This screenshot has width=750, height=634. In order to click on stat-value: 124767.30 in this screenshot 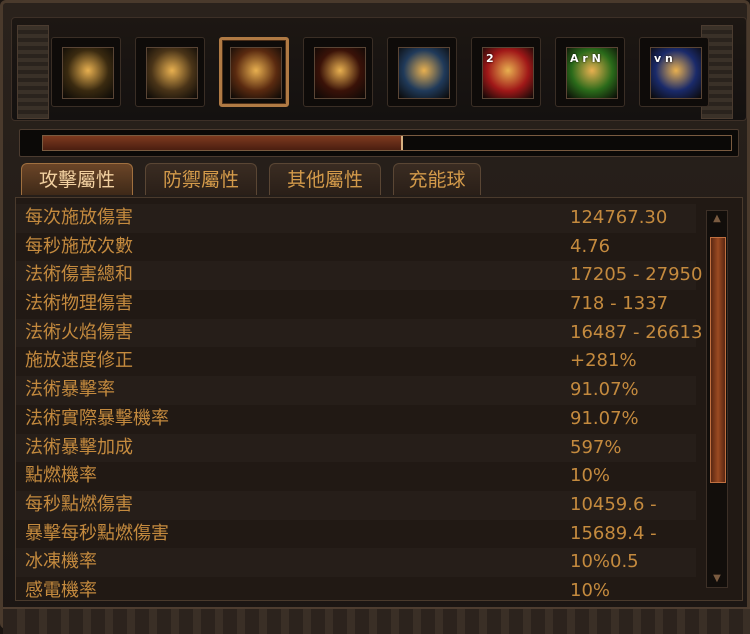, I will do `click(619, 217)`.